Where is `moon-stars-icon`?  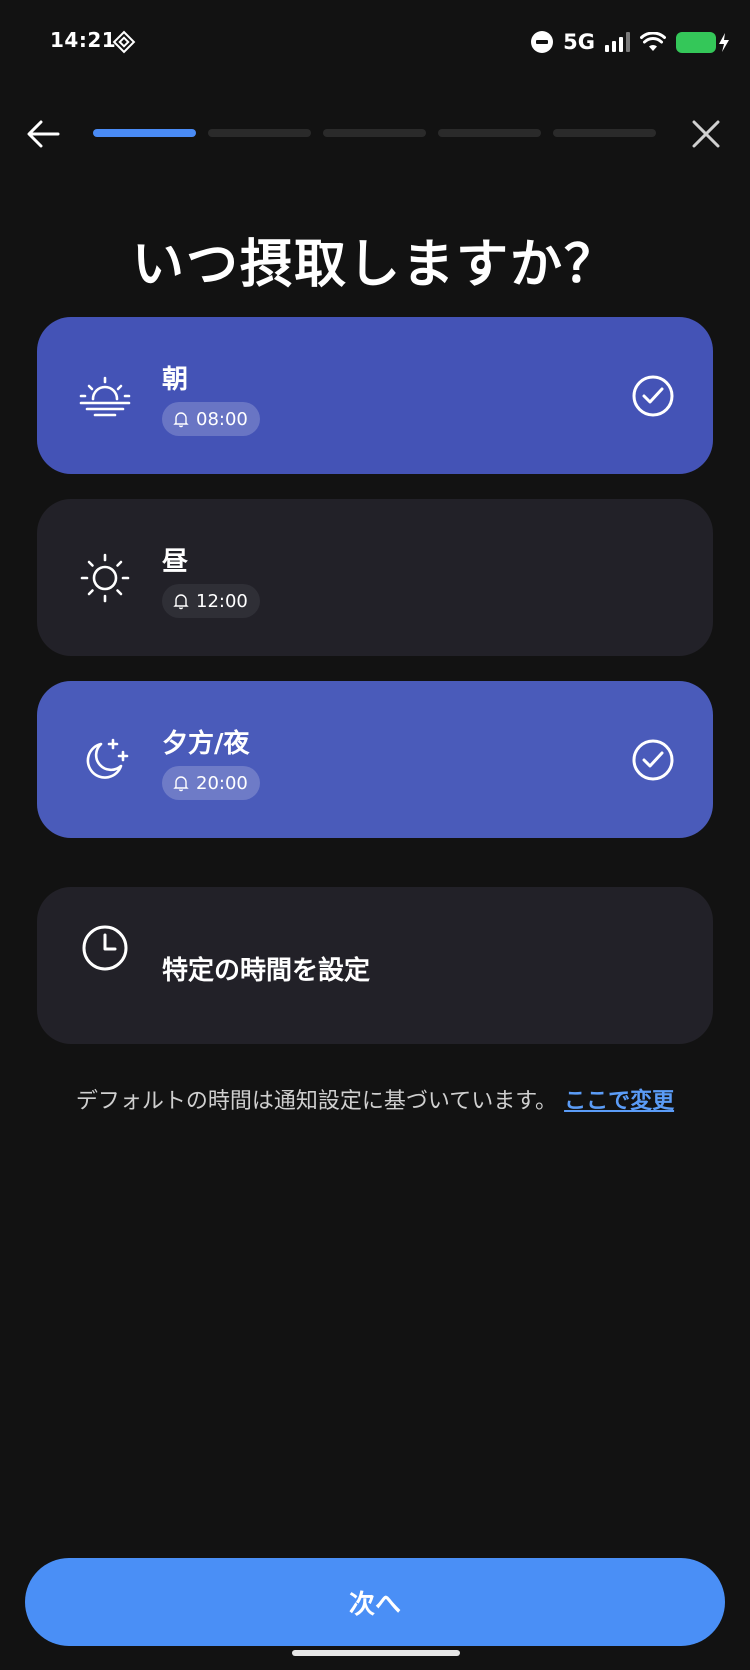
moon-stars-icon is located at coordinates (107, 758).